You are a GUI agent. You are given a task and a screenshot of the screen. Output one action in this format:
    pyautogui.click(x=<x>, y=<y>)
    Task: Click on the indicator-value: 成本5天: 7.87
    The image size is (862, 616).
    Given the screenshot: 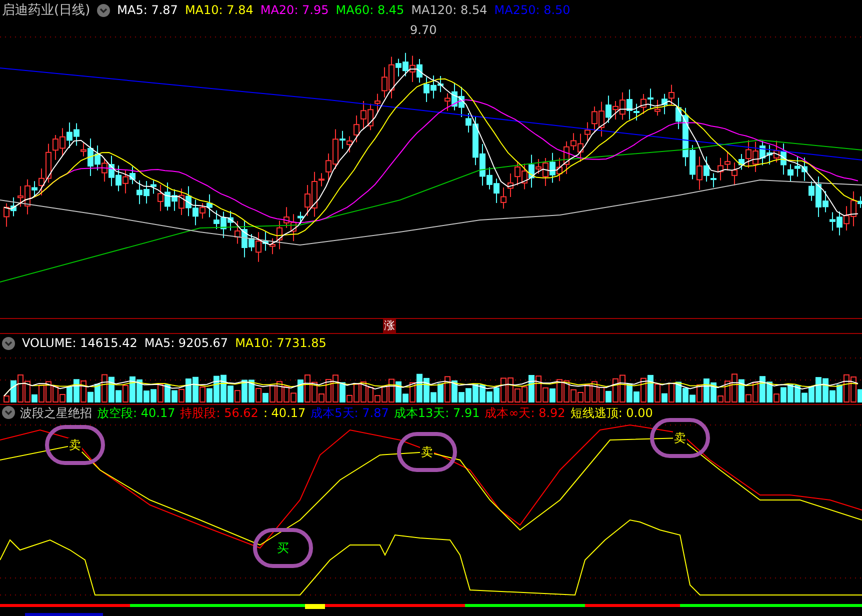 What is the action you would take?
    pyautogui.click(x=349, y=412)
    